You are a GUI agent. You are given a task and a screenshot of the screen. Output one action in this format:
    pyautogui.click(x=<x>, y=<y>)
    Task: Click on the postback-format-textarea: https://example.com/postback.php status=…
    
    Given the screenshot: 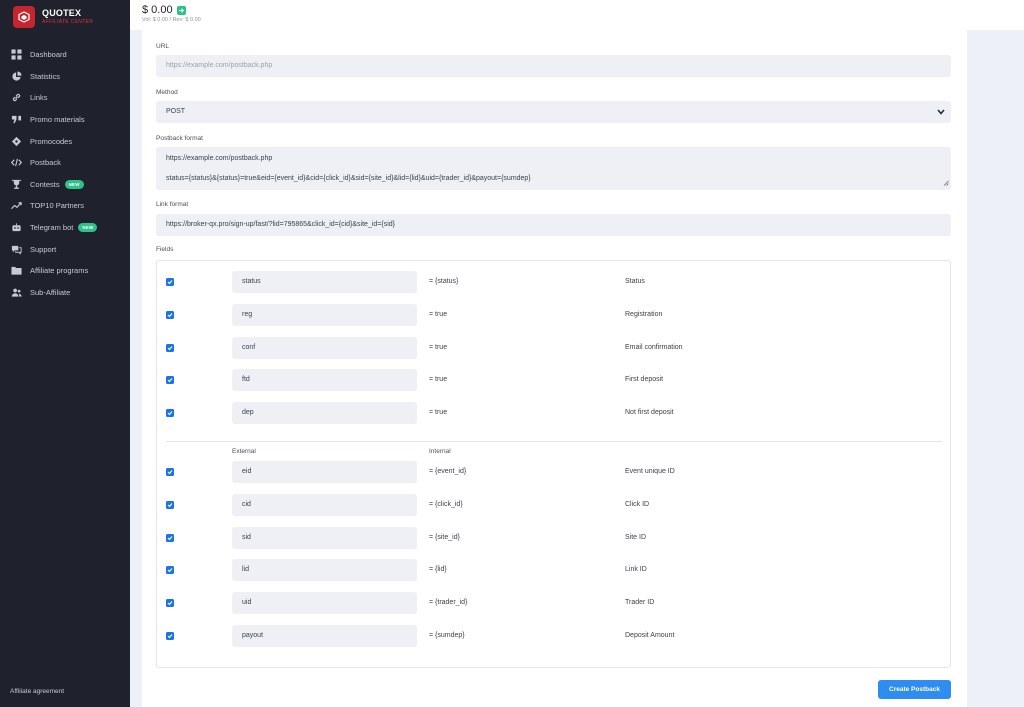 What is the action you would take?
    pyautogui.click(x=553, y=168)
    